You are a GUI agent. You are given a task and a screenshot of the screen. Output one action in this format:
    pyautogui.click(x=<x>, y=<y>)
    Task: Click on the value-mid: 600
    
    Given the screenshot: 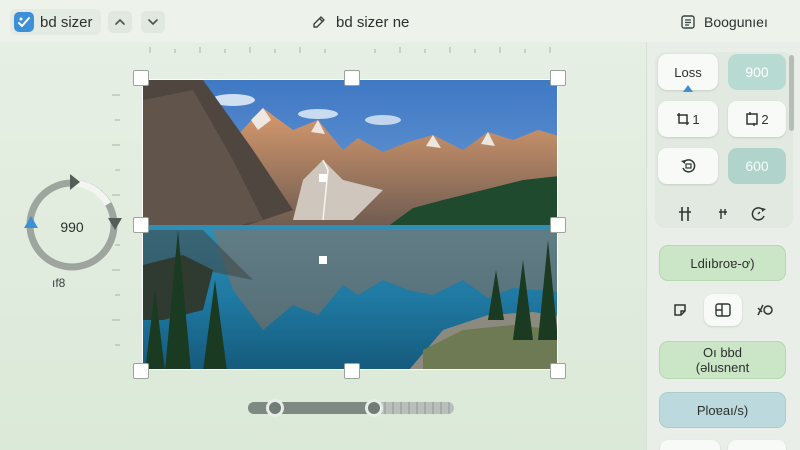 What is the action you would take?
    pyautogui.click(x=757, y=166)
    